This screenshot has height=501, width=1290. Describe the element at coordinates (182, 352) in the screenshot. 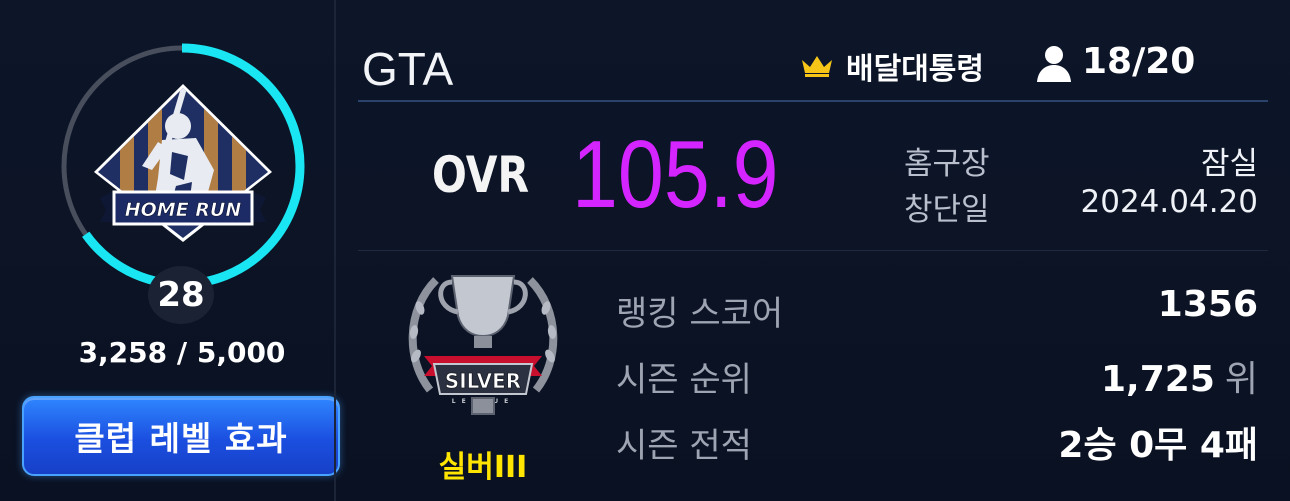

I see `club-xp-text: 3,258 / 5,000` at that location.